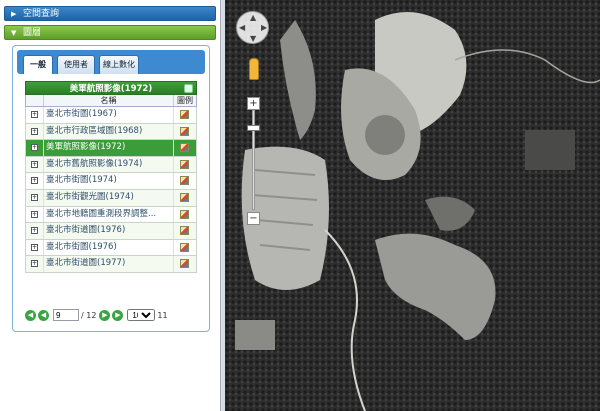 This screenshot has width=600, height=411. I want to click on layer-row: + 臺北市舊航照影像(1974), so click(111, 165).